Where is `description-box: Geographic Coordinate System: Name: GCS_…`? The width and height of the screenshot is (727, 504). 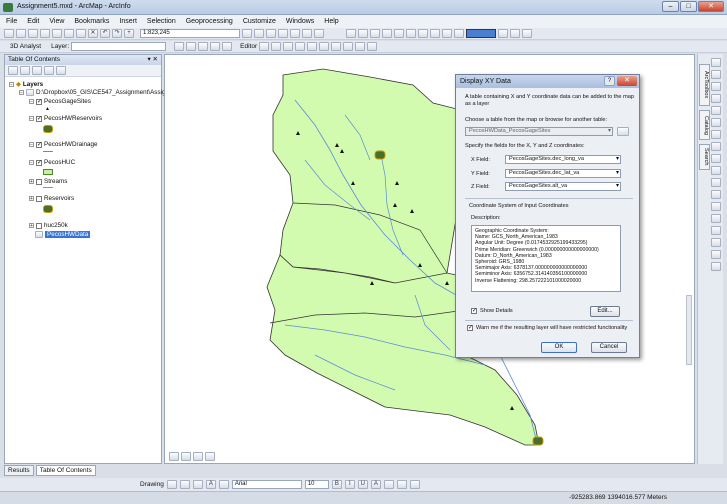 description-box: Geographic Coordinate System: Name: GCS_… is located at coordinates (546, 258).